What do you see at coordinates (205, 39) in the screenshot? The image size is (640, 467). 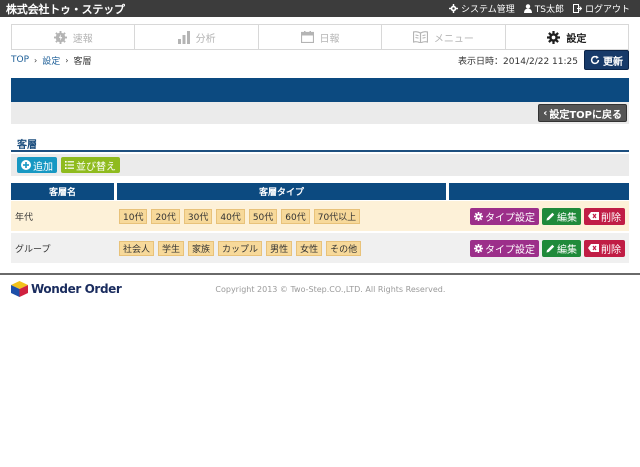 I see `nav-tab-label: 分析` at bounding box center [205, 39].